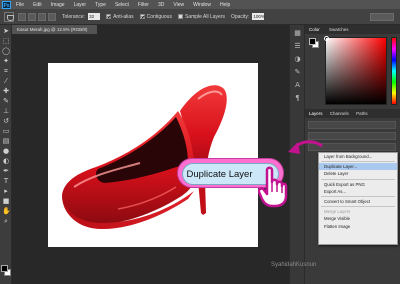 The image size is (400, 284). What do you see at coordinates (6, 31) in the screenshot?
I see `move-tool-icon: ➤` at bounding box center [6, 31].